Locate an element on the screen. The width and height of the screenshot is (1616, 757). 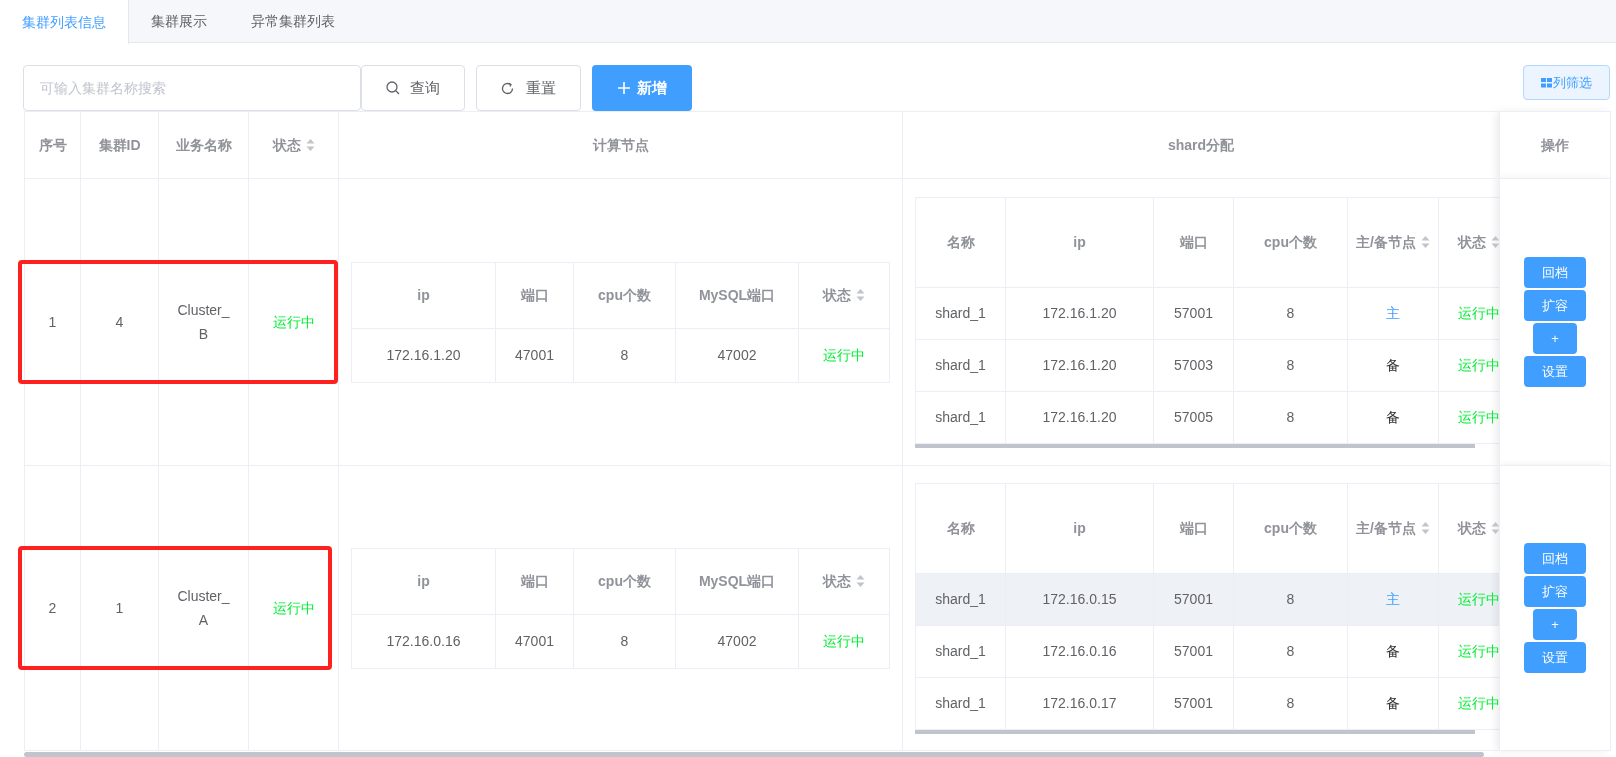
table-cell-text: Cluster_B is located at coordinates (203, 322).